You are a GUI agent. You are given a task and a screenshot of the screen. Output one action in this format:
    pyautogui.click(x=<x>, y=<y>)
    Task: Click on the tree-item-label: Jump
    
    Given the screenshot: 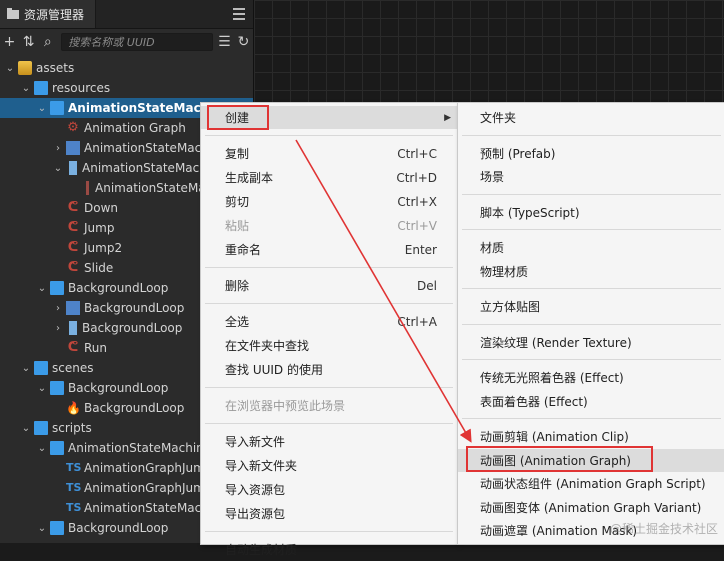 What is the action you would take?
    pyautogui.click(x=99, y=228)
    